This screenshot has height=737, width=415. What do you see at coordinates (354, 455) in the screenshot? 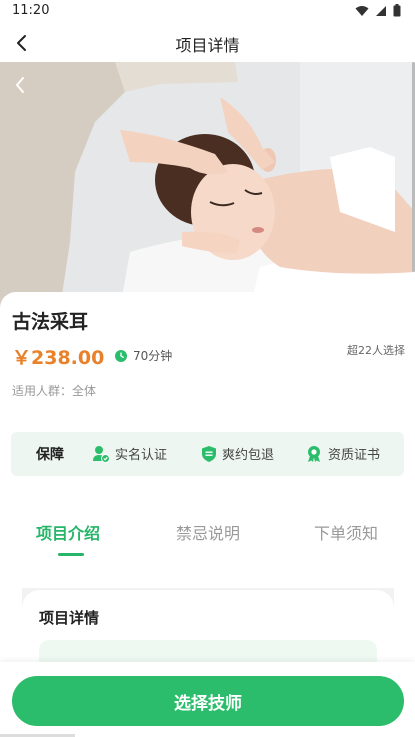
I see `guarantee-label: 资质证书` at bounding box center [354, 455].